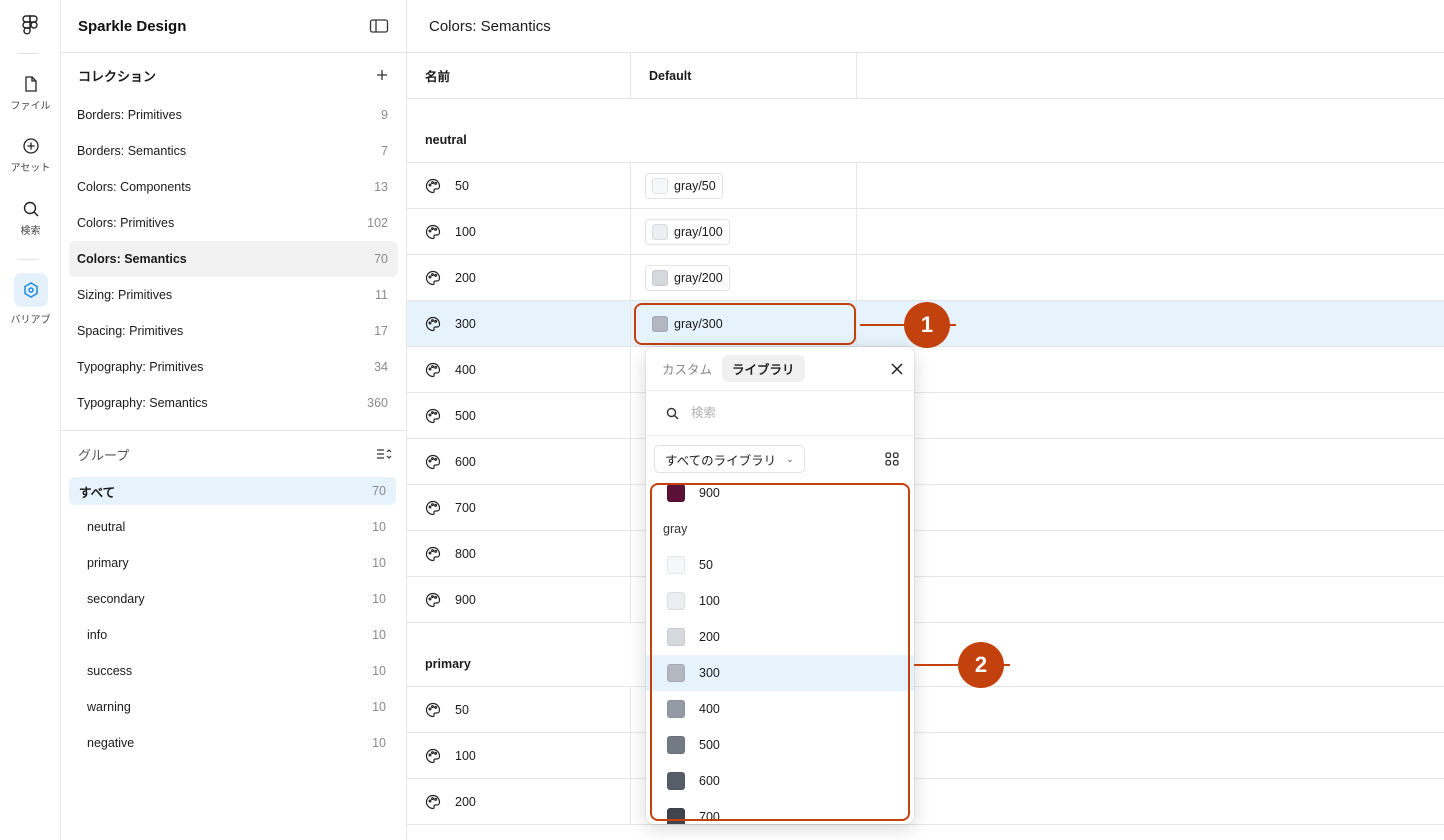 The height and width of the screenshot is (840, 1444). What do you see at coordinates (744, 185) in the screenshot?
I see `variable-value-cell: gray/50` at bounding box center [744, 185].